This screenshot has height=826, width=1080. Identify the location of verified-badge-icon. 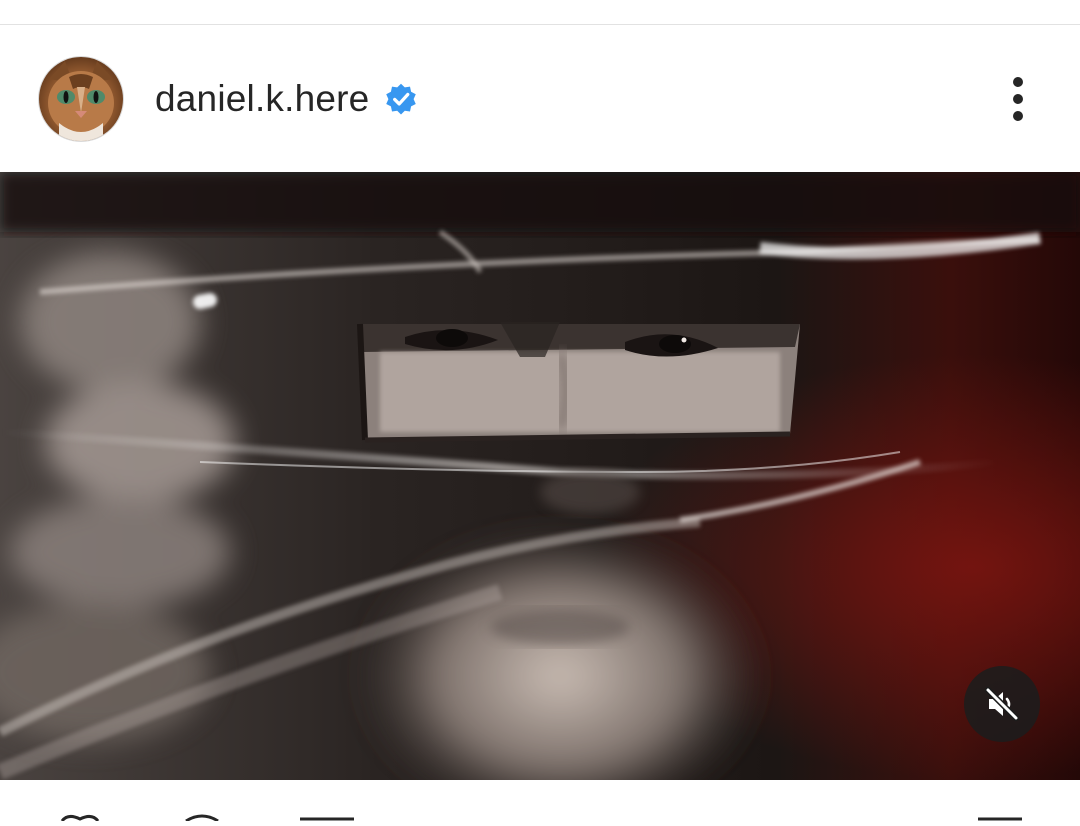
(401, 99).